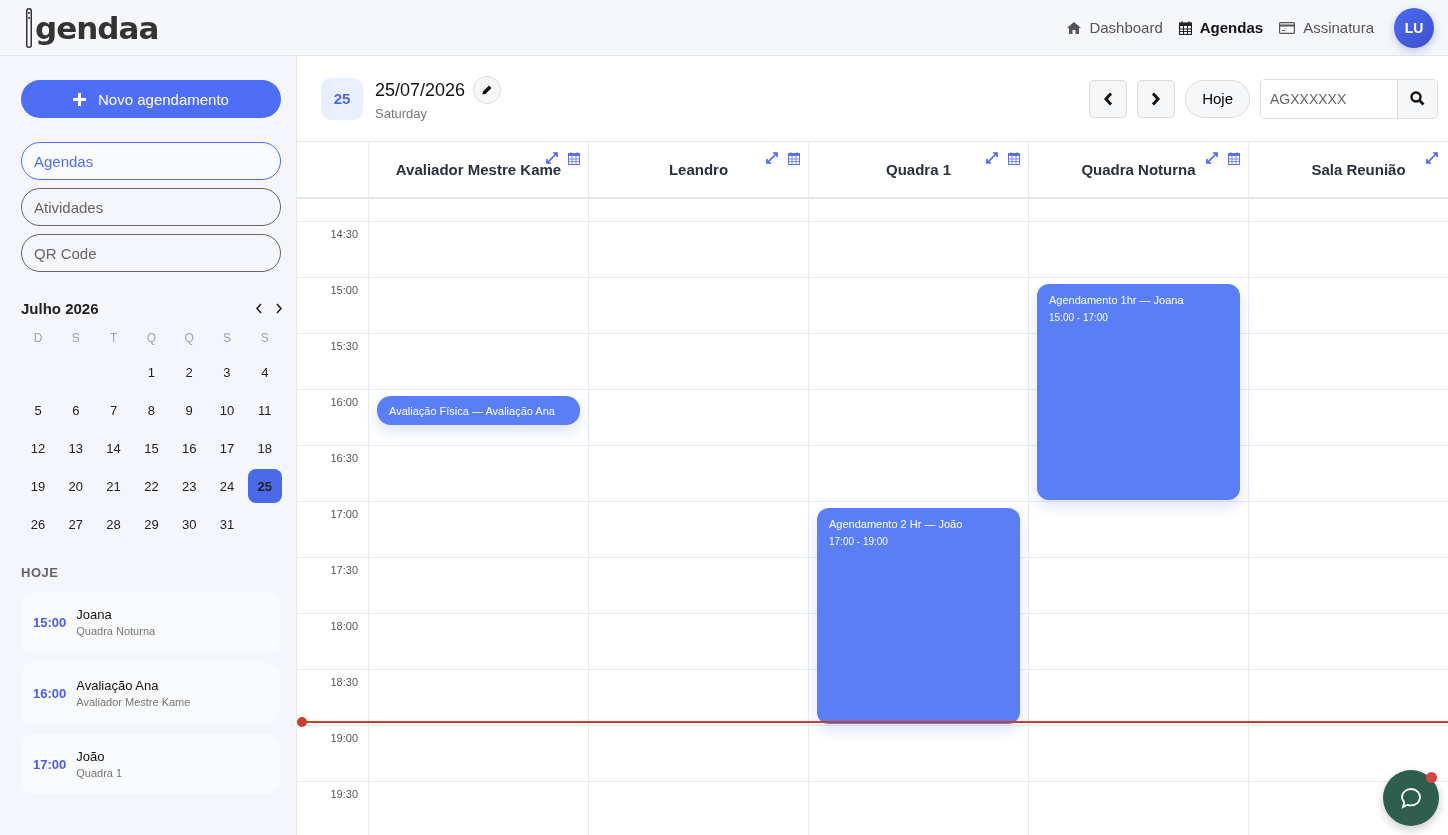 The image size is (1448, 835). I want to click on calendar-day: 6, so click(75, 410).